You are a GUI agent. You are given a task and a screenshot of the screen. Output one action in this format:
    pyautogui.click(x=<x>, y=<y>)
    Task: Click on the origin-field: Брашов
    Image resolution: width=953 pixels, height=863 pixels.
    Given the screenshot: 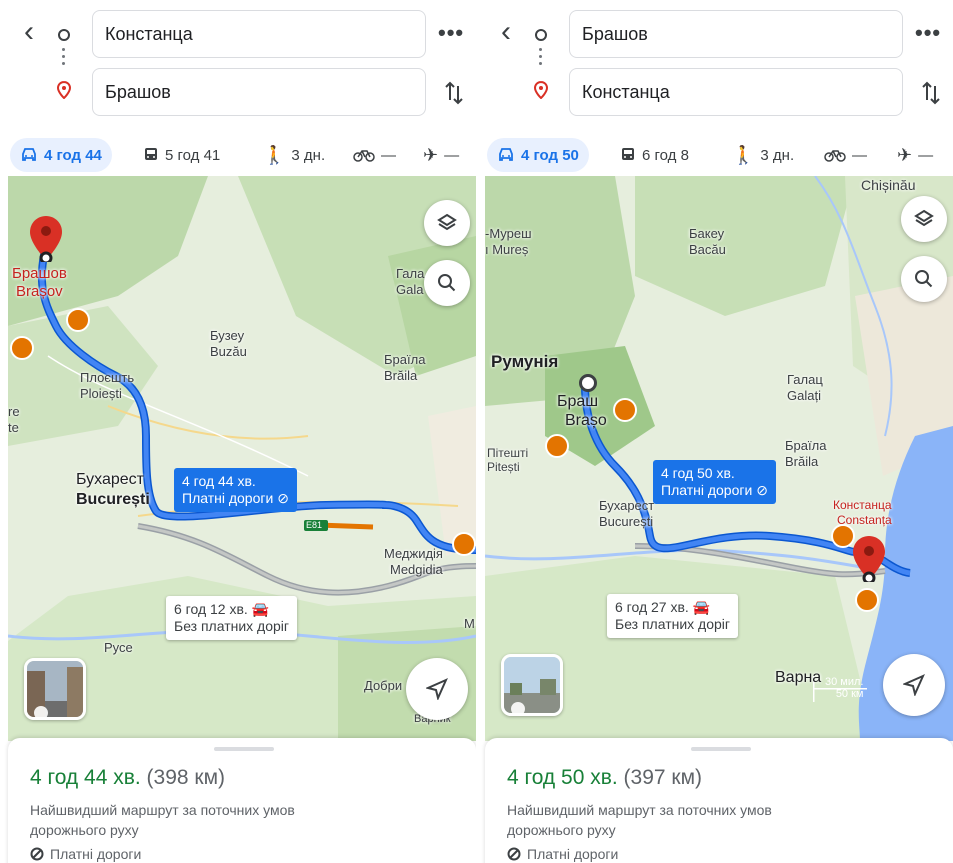 What is the action you would take?
    pyautogui.click(x=736, y=34)
    